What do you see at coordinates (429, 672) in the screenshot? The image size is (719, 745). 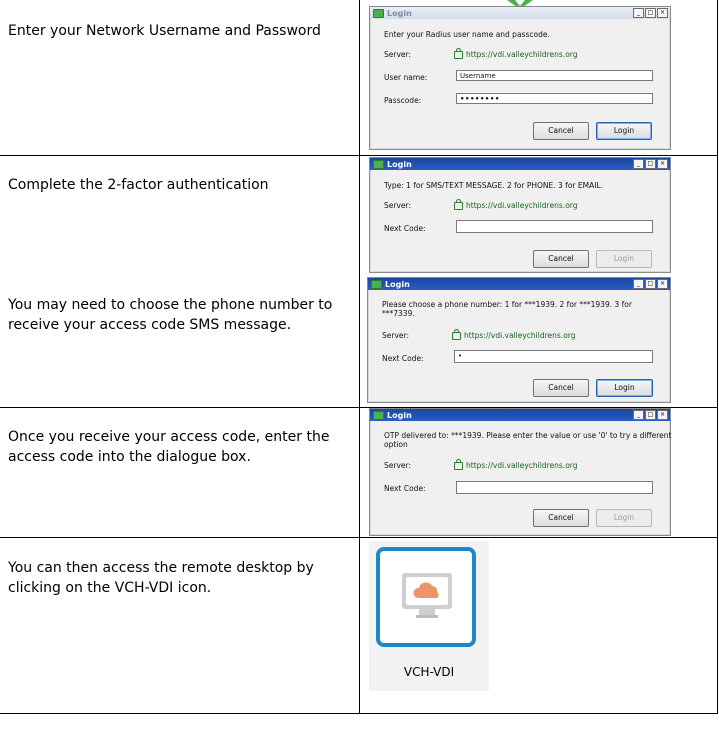 I see `vdi-label: VCH-VDI` at bounding box center [429, 672].